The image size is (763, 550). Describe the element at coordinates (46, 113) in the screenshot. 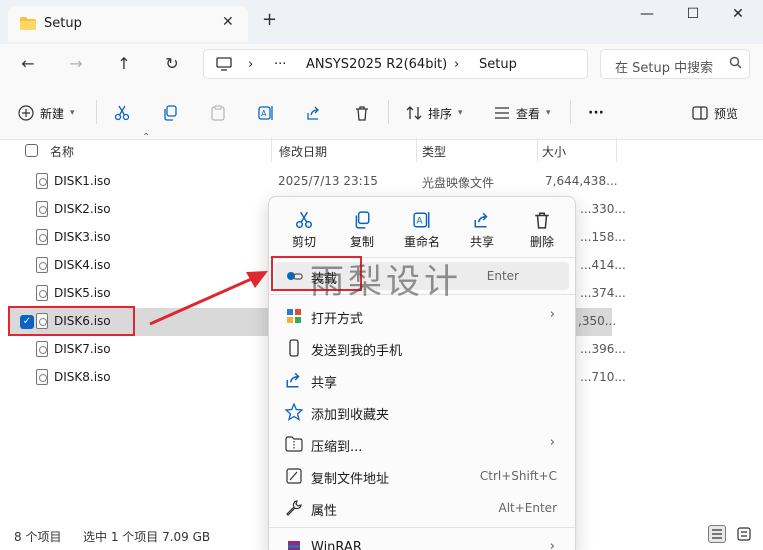

I see `new-button: 新建 ▾` at that location.